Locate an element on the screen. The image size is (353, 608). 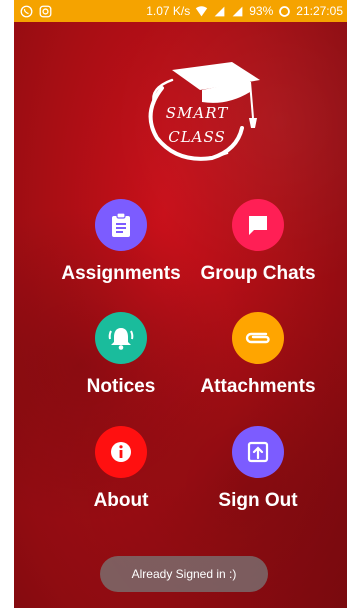
info-icon is located at coordinates (121, 452).